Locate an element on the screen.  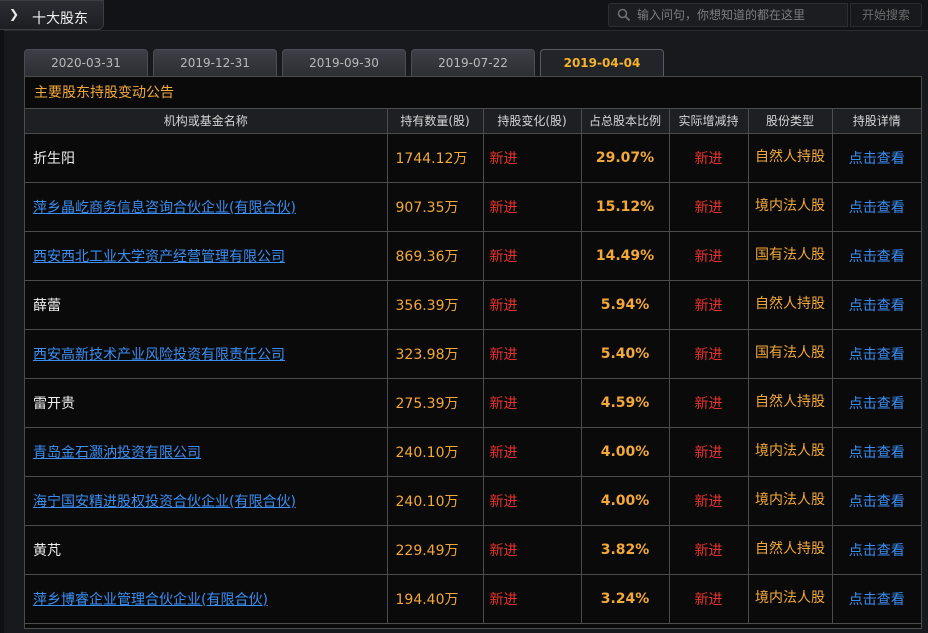
column-header-actual-change: 实际增减持 is located at coordinates (708, 121).